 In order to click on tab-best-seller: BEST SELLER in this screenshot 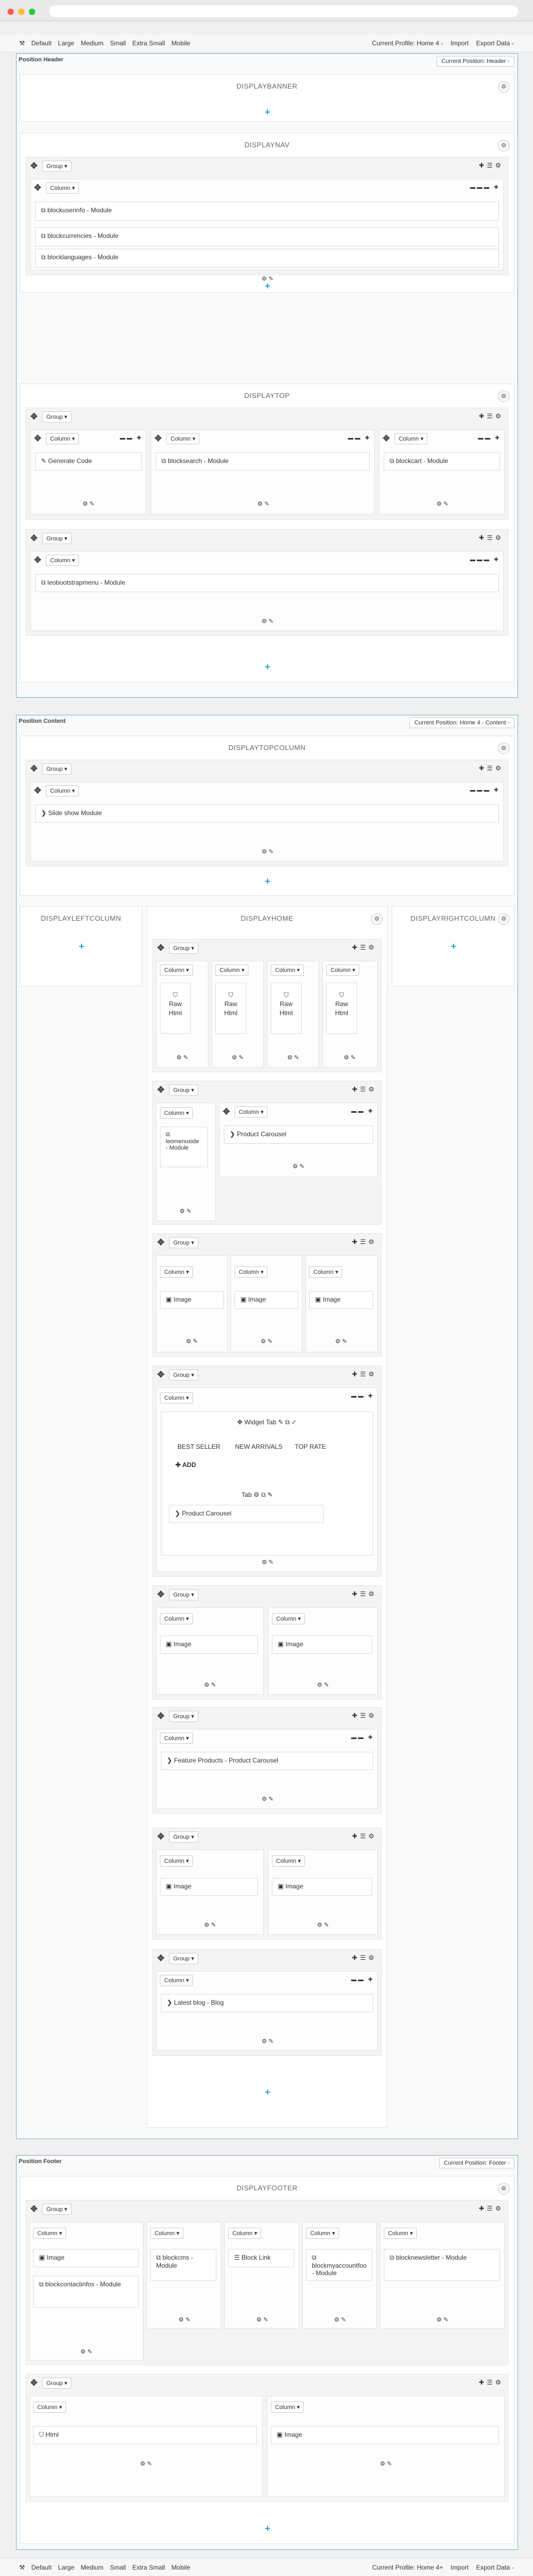, I will do `click(199, 1446)`.